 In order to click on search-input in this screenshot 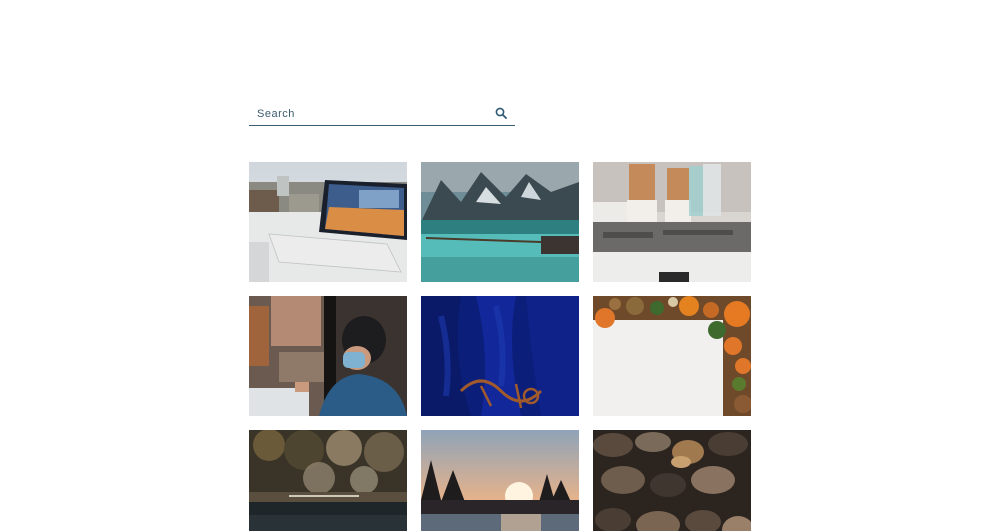, I will do `click(369, 113)`.